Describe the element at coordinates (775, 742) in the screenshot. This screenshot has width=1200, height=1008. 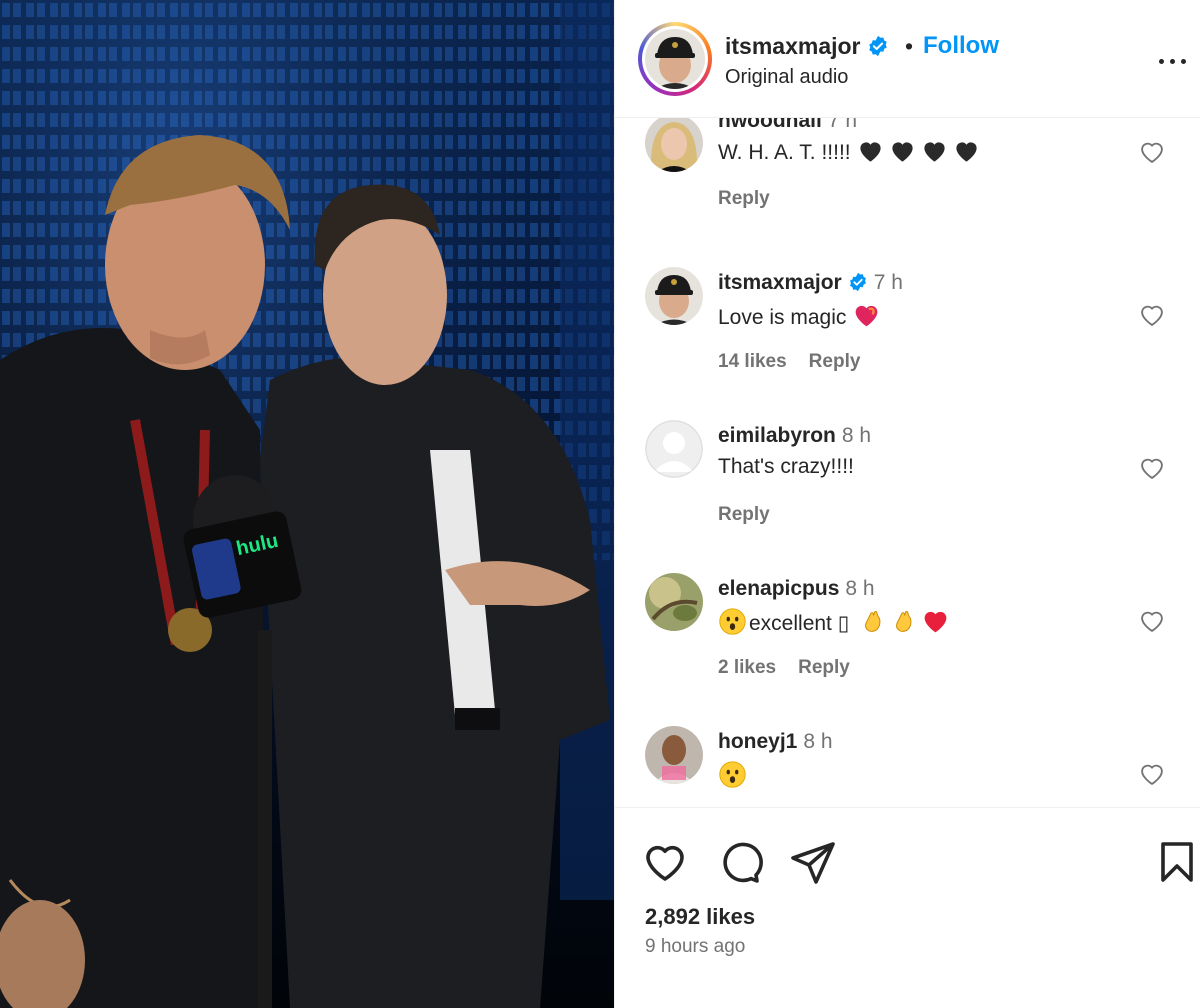
I see `commenter-username: honeyj1 8 h` at that location.